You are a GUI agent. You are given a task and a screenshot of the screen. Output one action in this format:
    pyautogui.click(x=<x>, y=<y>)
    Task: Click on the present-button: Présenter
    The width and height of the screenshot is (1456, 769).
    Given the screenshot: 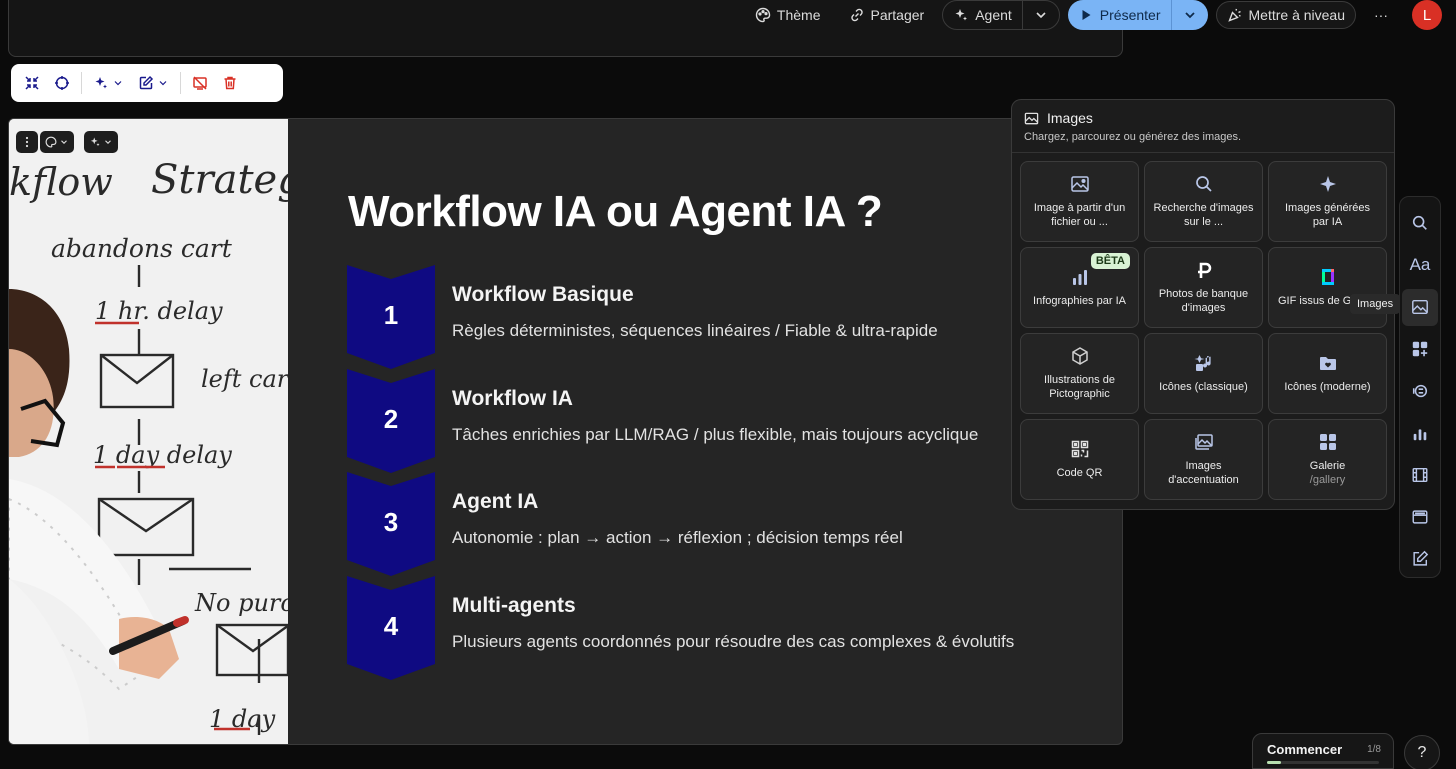 What is the action you would take?
    pyautogui.click(x=1119, y=15)
    